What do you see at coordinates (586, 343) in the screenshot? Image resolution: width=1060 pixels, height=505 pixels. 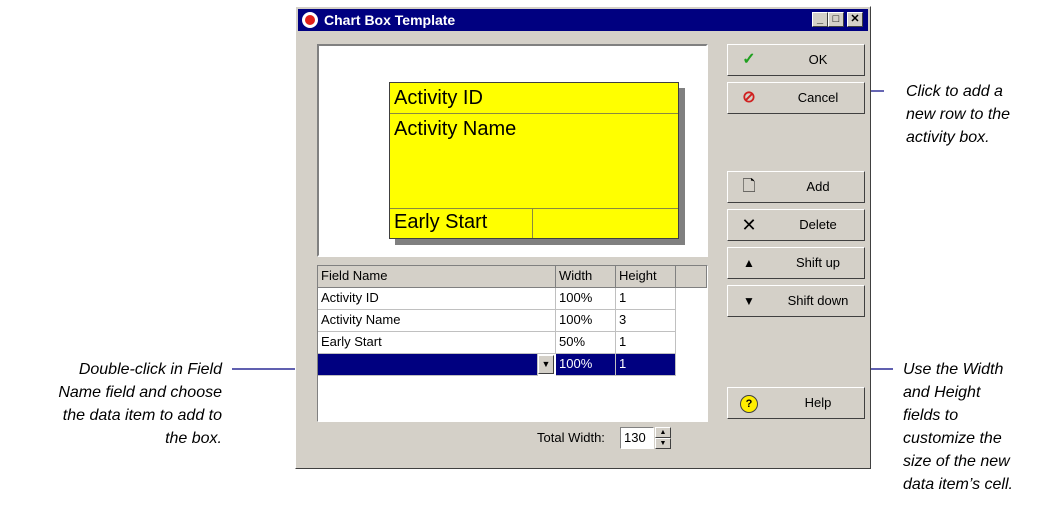 I see `cell-width: 50%` at bounding box center [586, 343].